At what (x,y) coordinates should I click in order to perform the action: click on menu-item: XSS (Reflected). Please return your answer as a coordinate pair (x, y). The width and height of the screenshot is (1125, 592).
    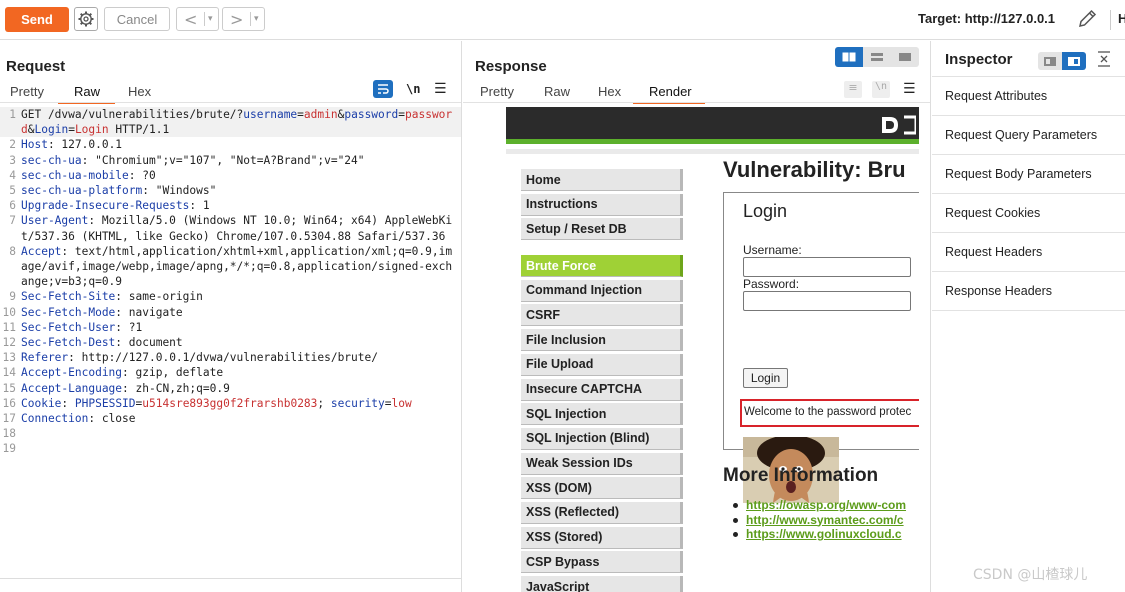
    Looking at the image, I should click on (602, 512).